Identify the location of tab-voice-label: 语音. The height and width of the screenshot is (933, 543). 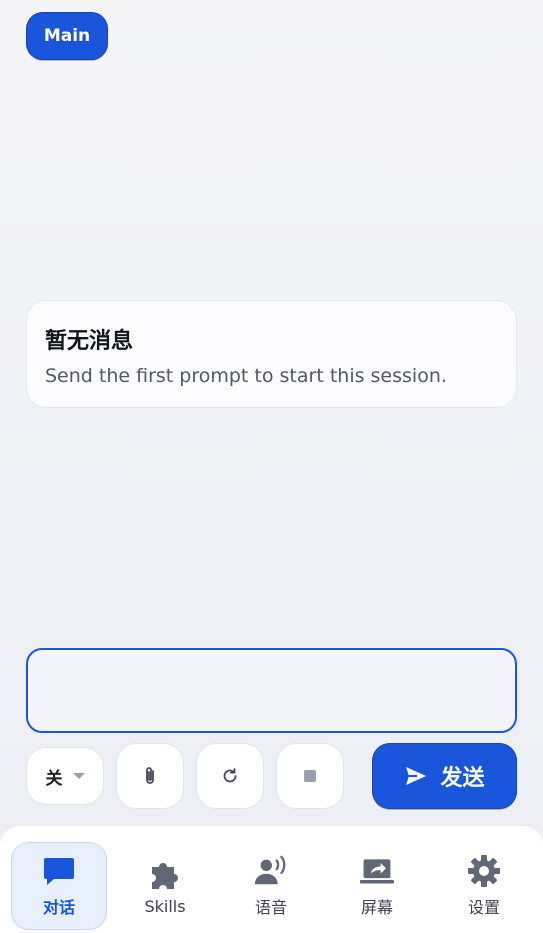
(270, 907).